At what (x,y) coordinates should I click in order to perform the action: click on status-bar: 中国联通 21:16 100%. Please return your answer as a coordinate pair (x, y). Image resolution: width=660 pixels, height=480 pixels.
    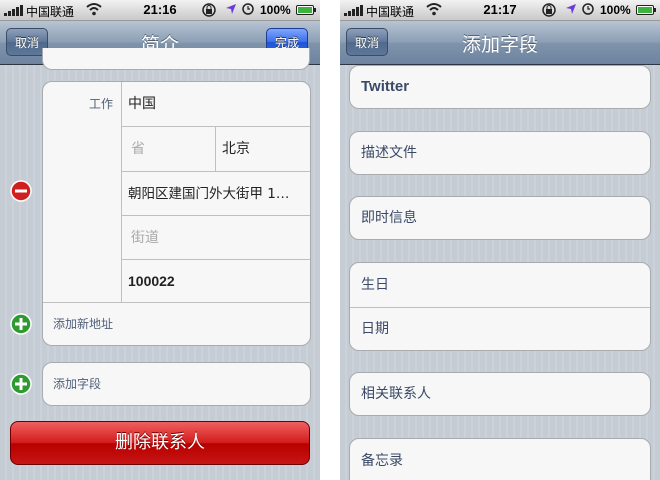
    Looking at the image, I should click on (160, 10).